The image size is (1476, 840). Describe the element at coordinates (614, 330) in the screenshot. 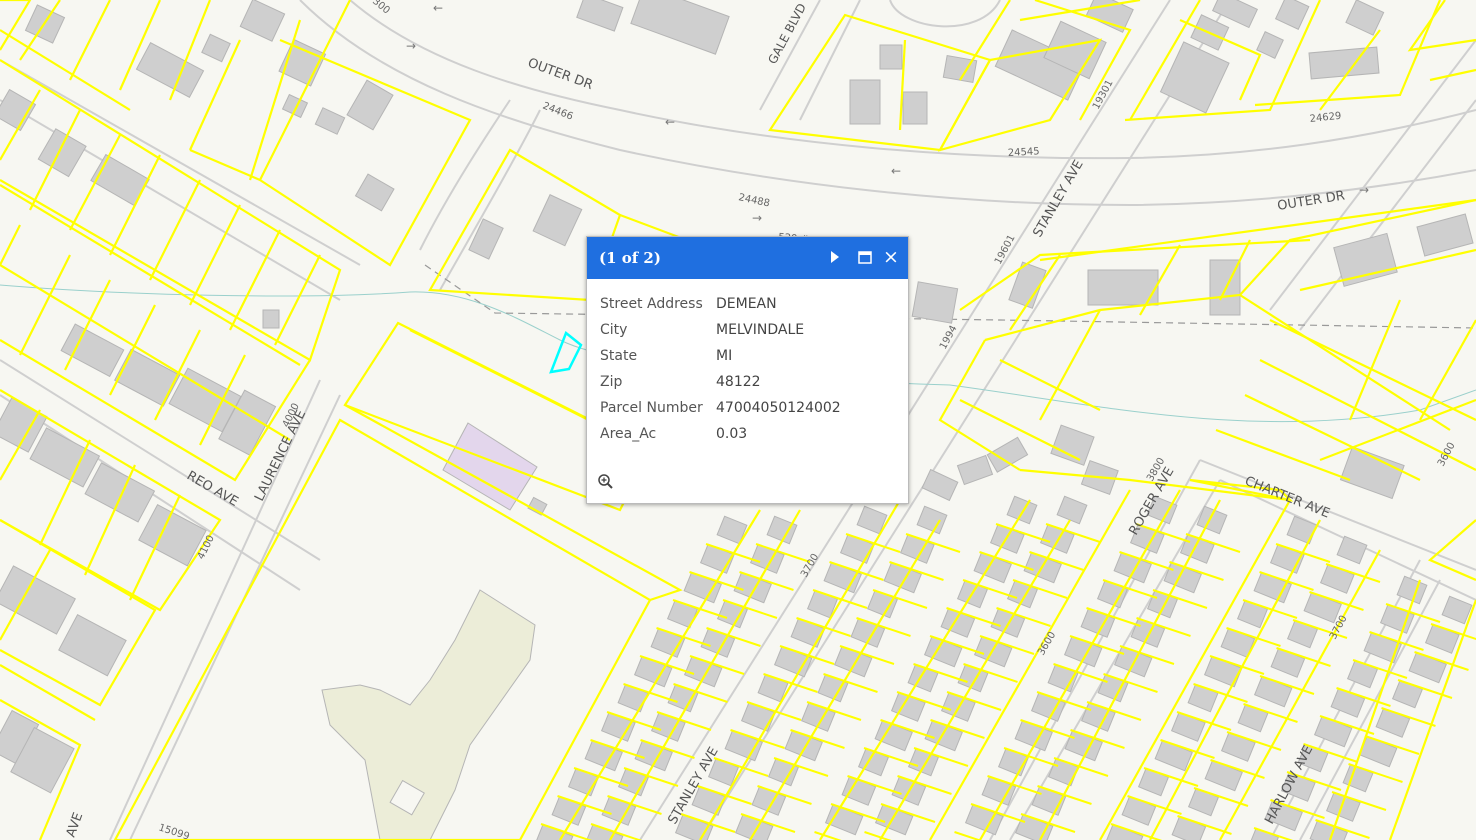

I see `attribute-key: City` at that location.